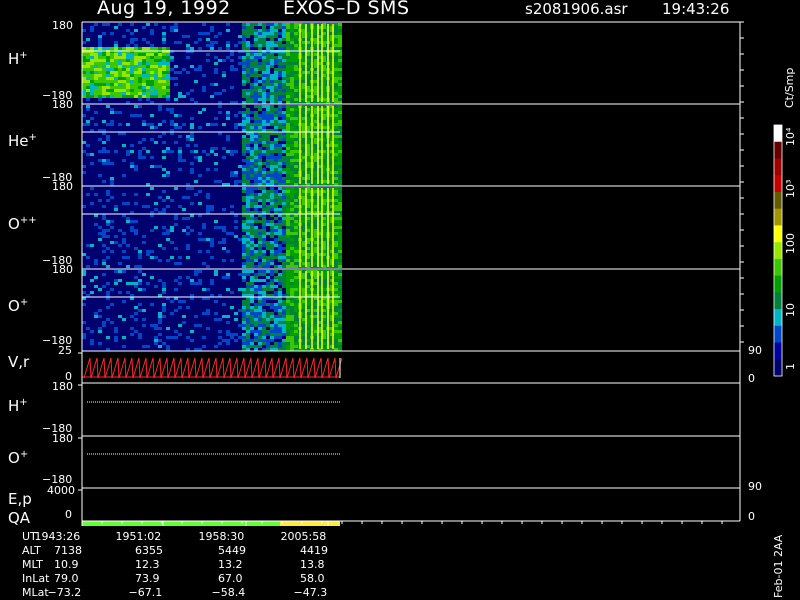  What do you see at coordinates (66, 564) in the screenshot?
I see `footer-value-mlt-0: 10.9` at bounding box center [66, 564].